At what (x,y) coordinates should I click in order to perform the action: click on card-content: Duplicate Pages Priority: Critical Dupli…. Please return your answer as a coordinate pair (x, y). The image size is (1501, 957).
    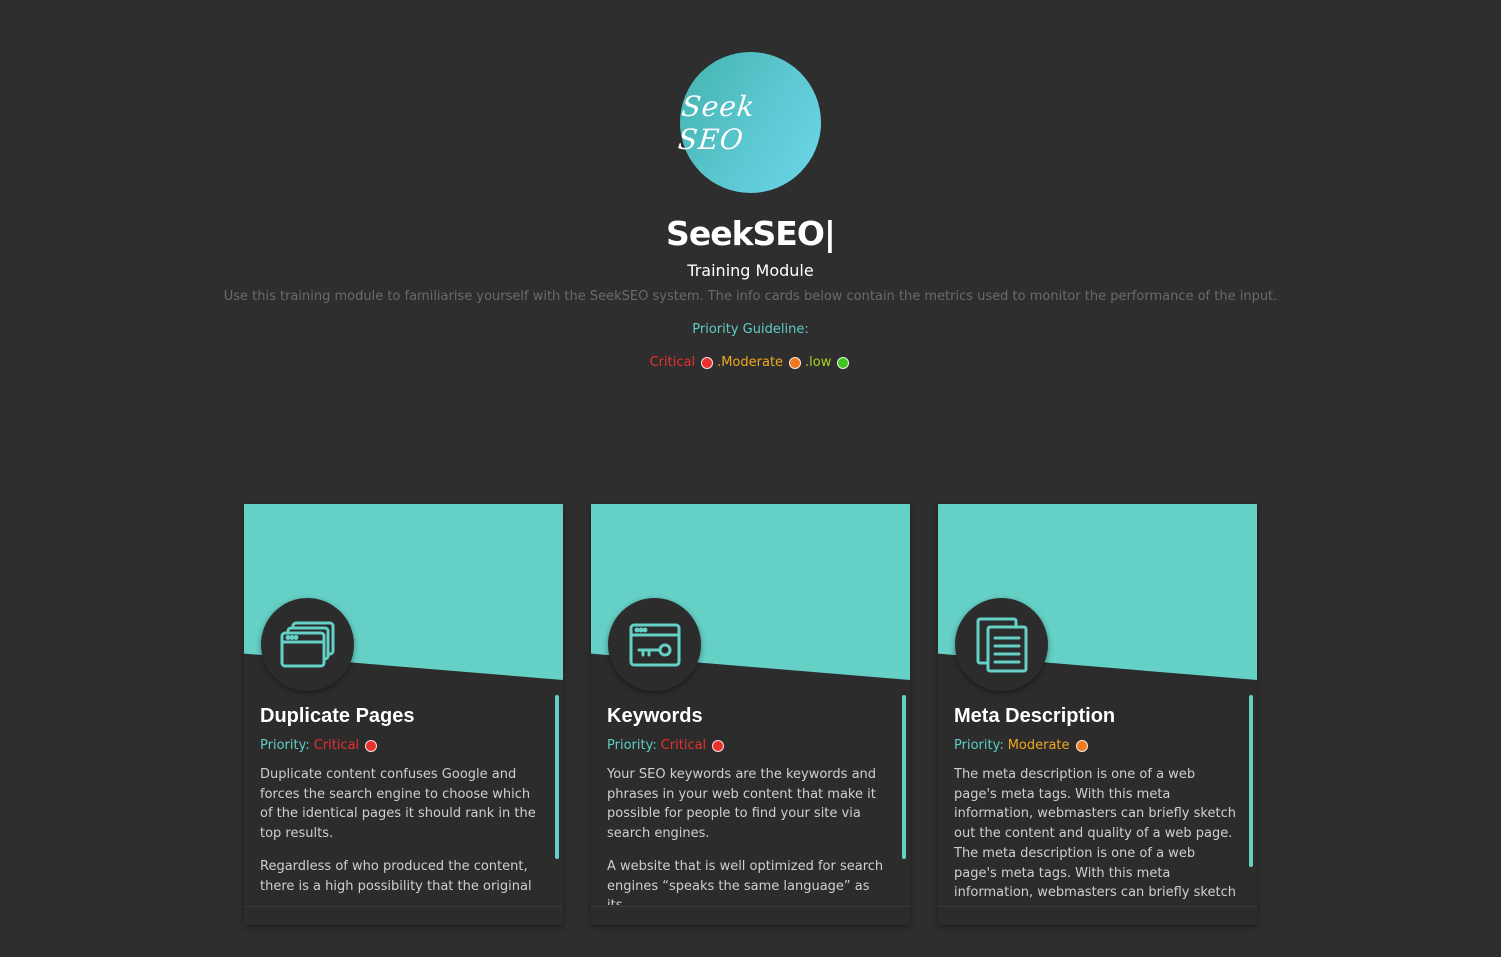
    Looking at the image, I should click on (401, 803).